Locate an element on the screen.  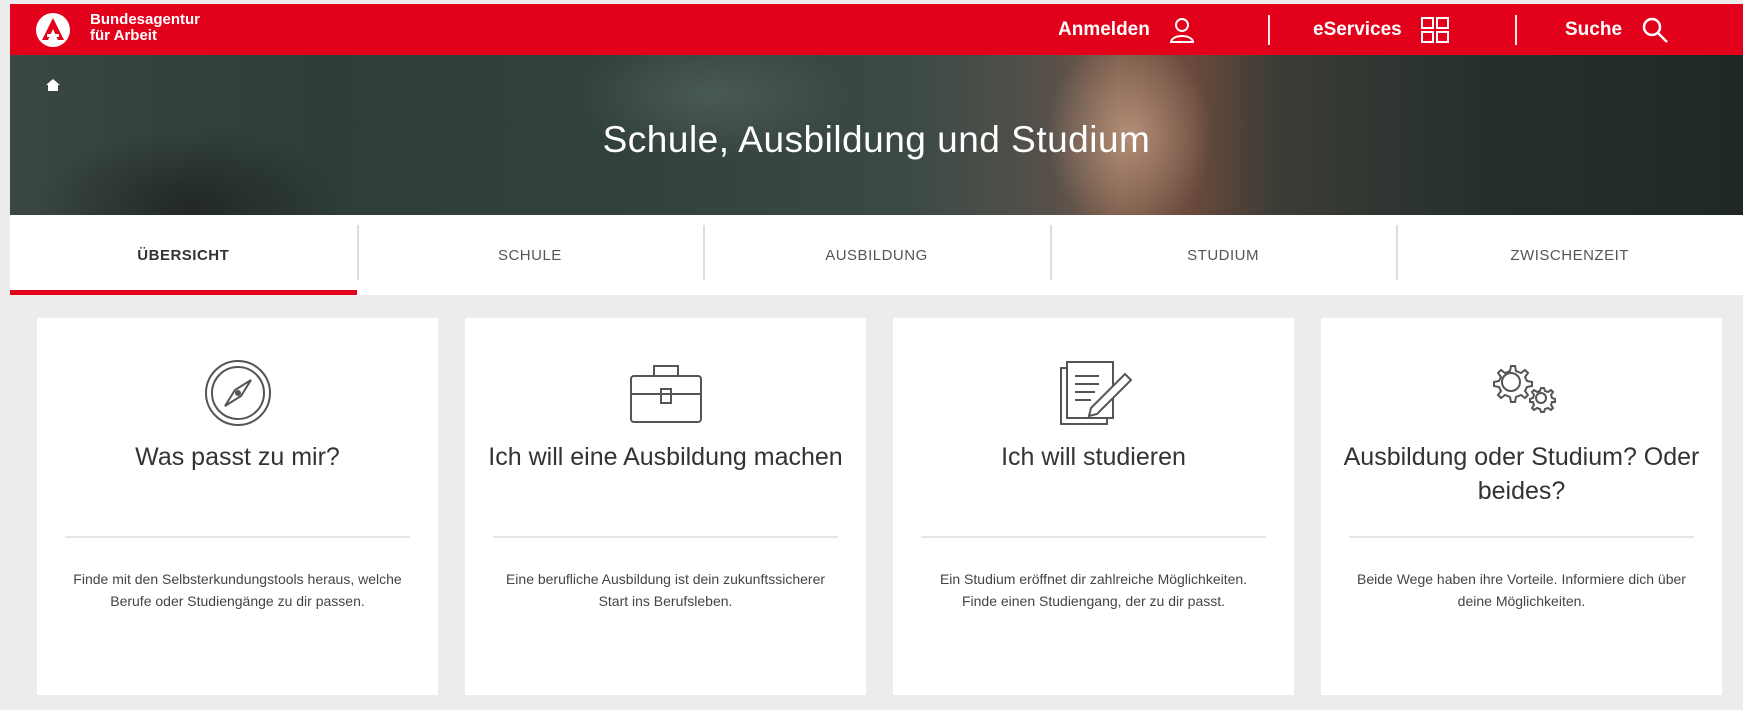
logo-line-1: Bundesagentur is located at coordinates (145, 19).